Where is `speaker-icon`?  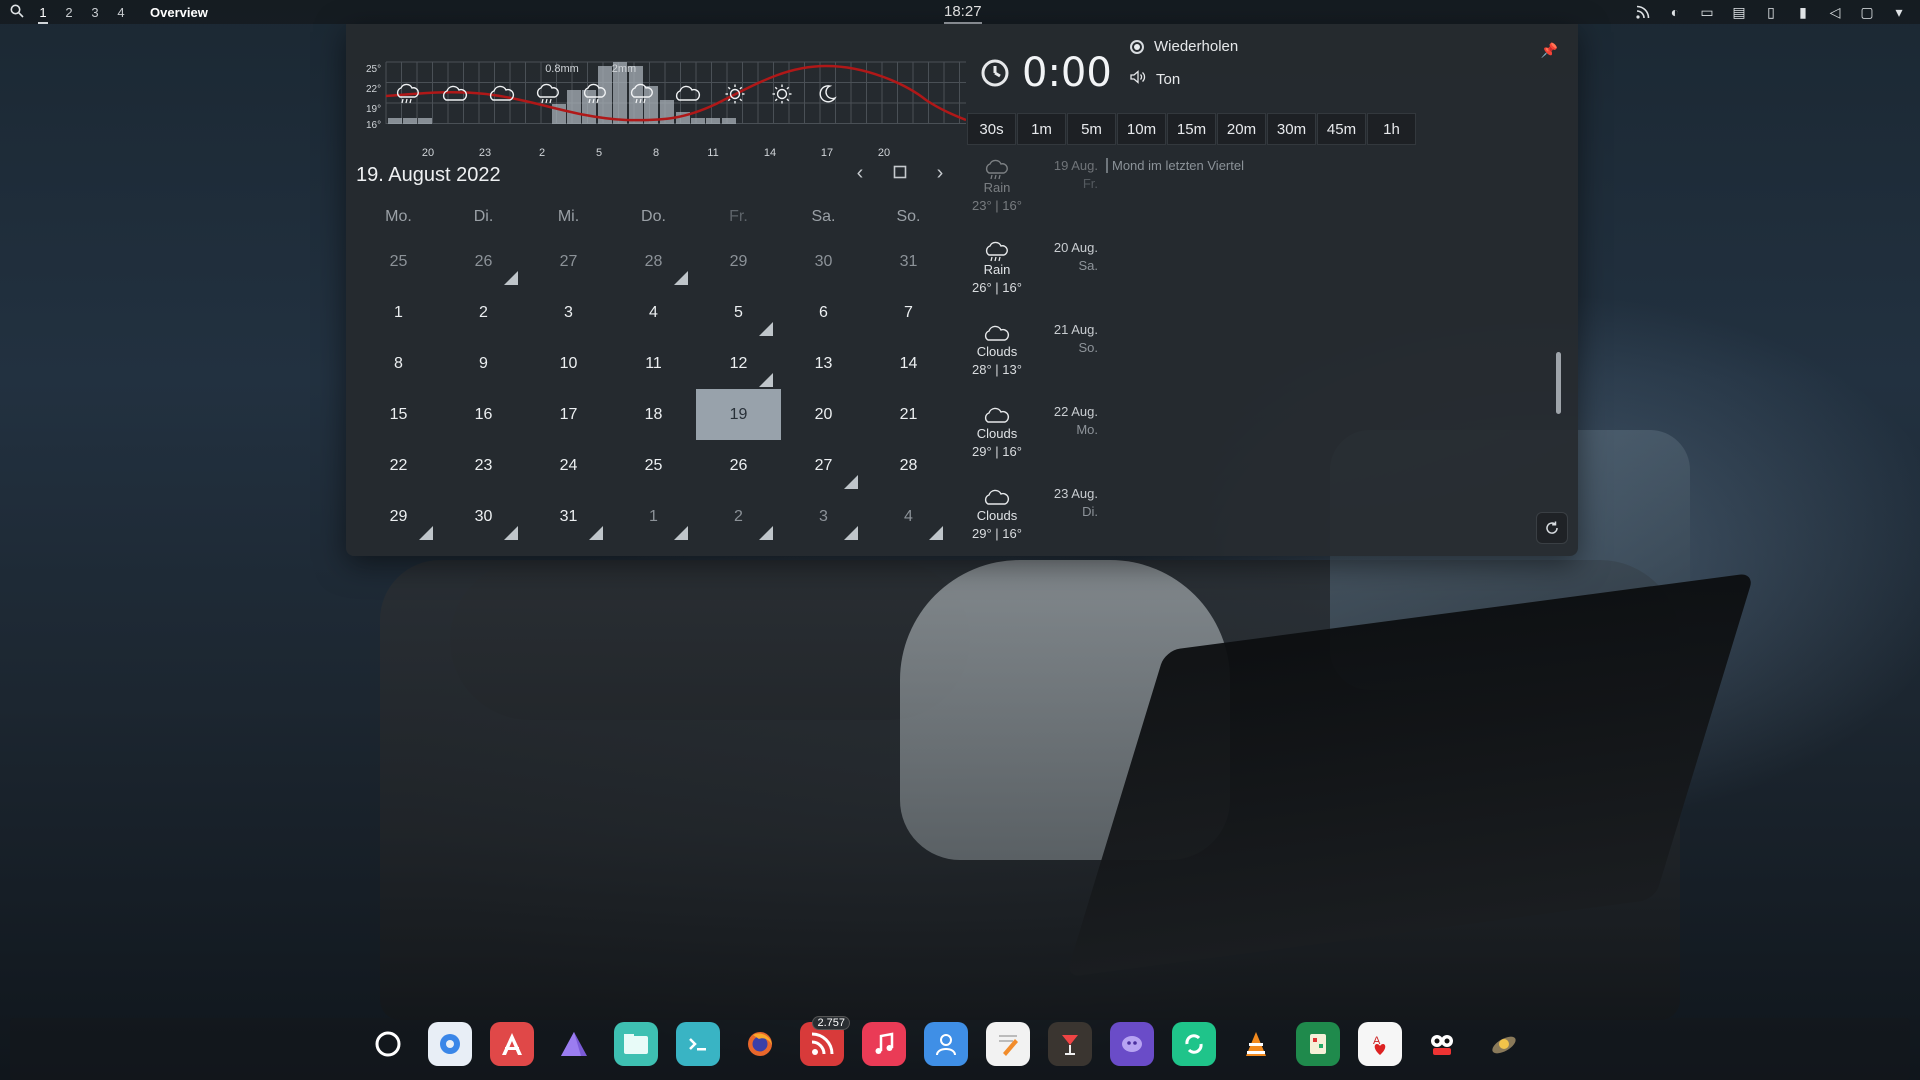
speaker-icon is located at coordinates (1138, 79).